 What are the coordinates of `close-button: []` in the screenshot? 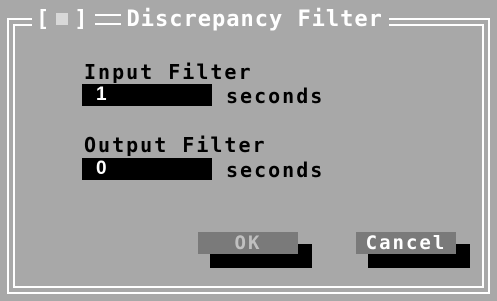 It's located at (62, 19).